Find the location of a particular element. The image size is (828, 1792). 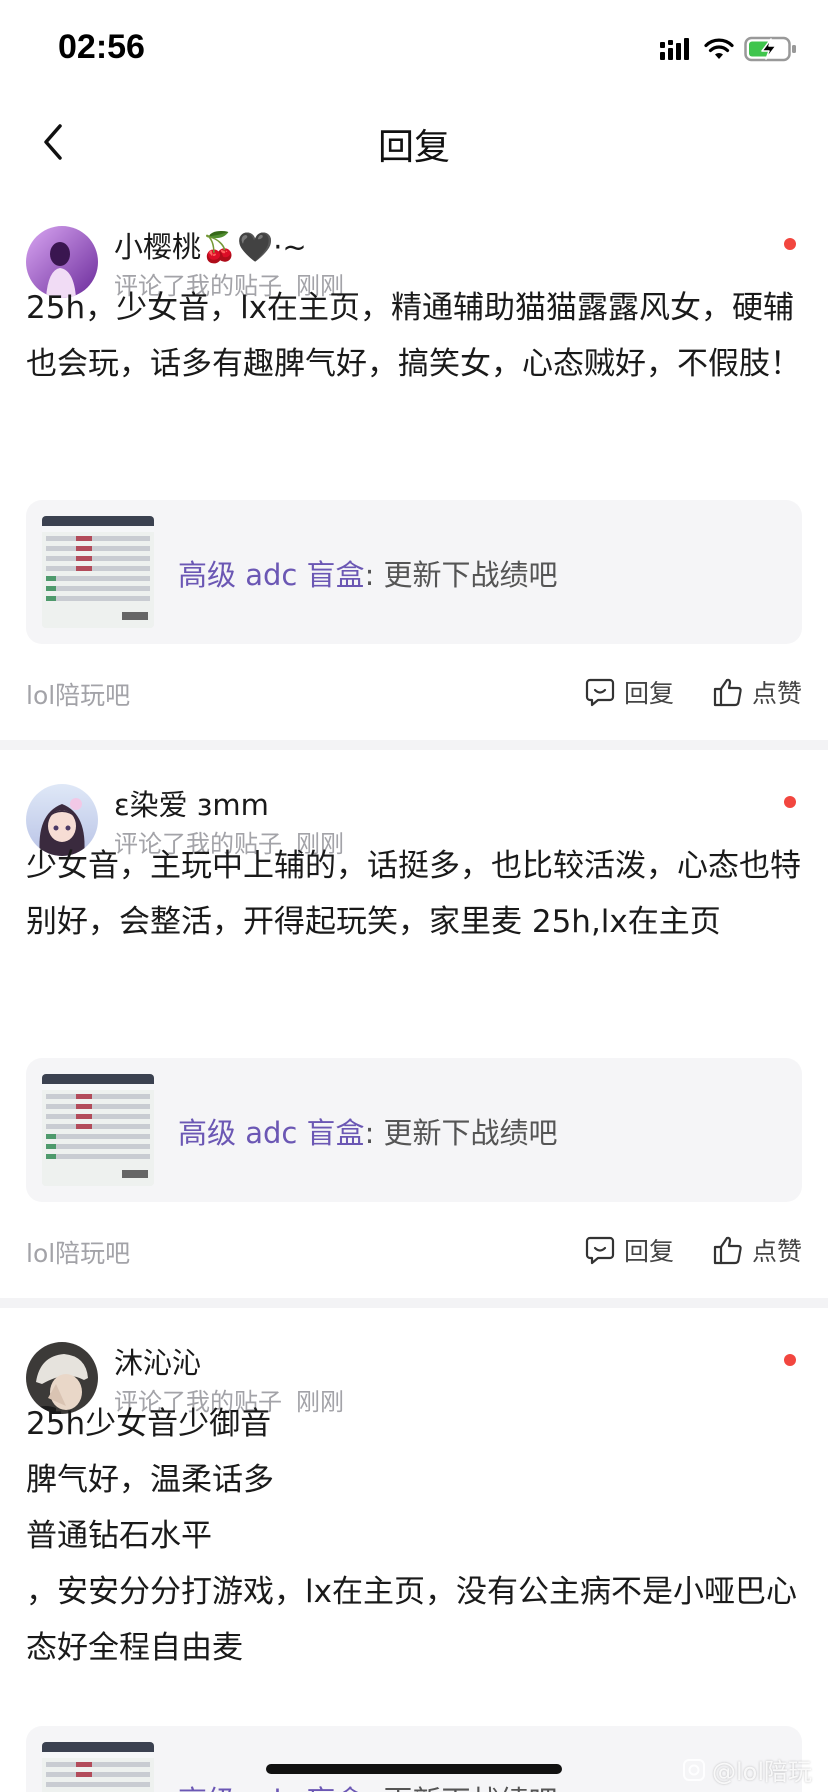

user-name: 小樱桃🍒🖤·~ is located at coordinates (210, 245).